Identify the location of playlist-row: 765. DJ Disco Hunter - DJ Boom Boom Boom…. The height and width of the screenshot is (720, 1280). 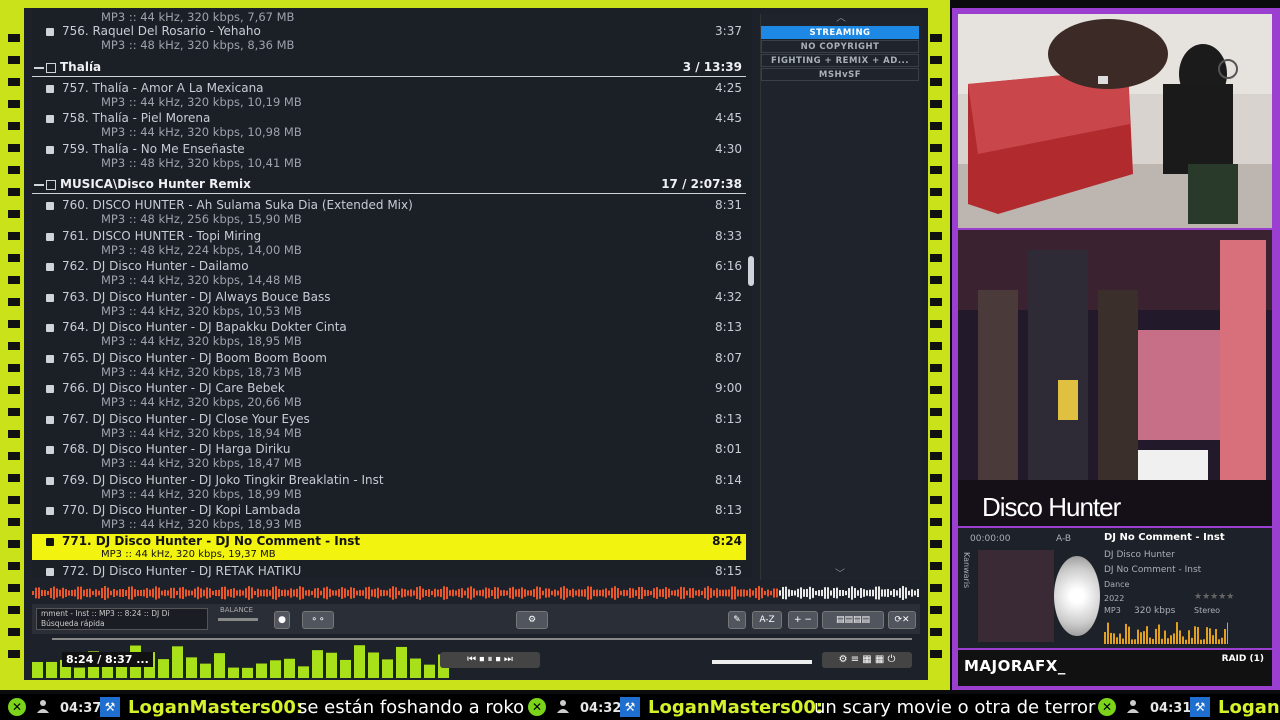
(389, 365).